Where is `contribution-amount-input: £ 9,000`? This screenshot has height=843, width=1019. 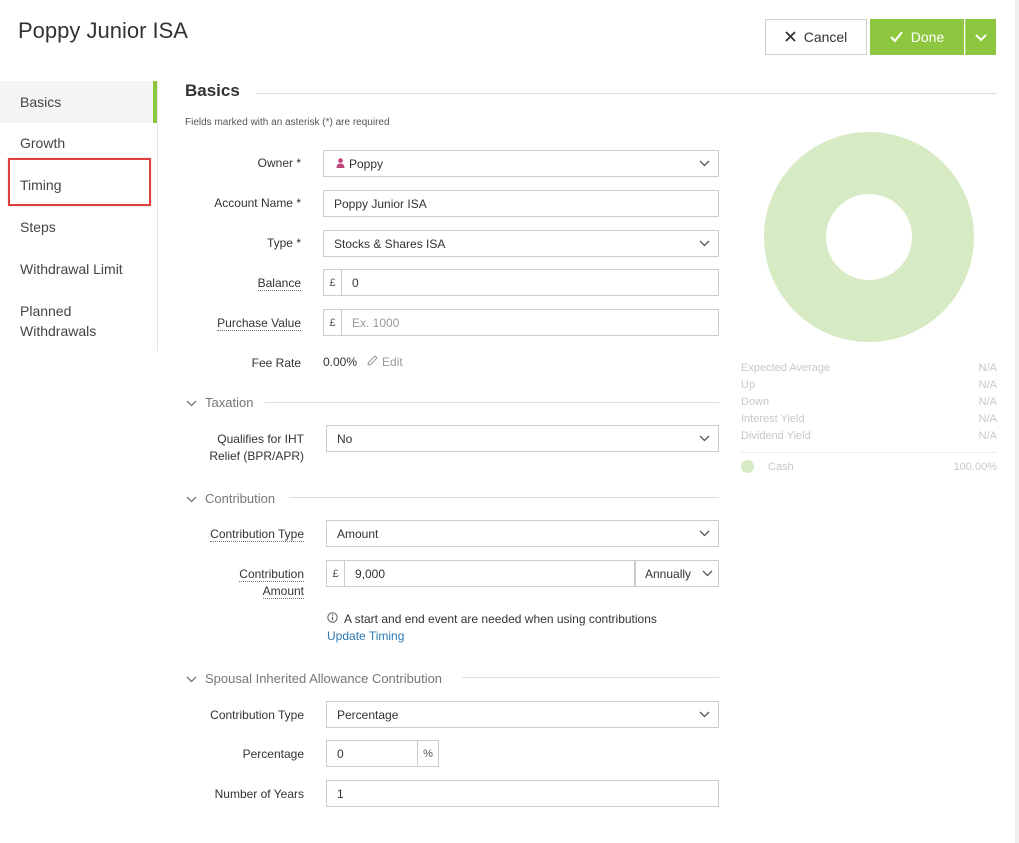
contribution-amount-input: £ 9,000 is located at coordinates (480, 573).